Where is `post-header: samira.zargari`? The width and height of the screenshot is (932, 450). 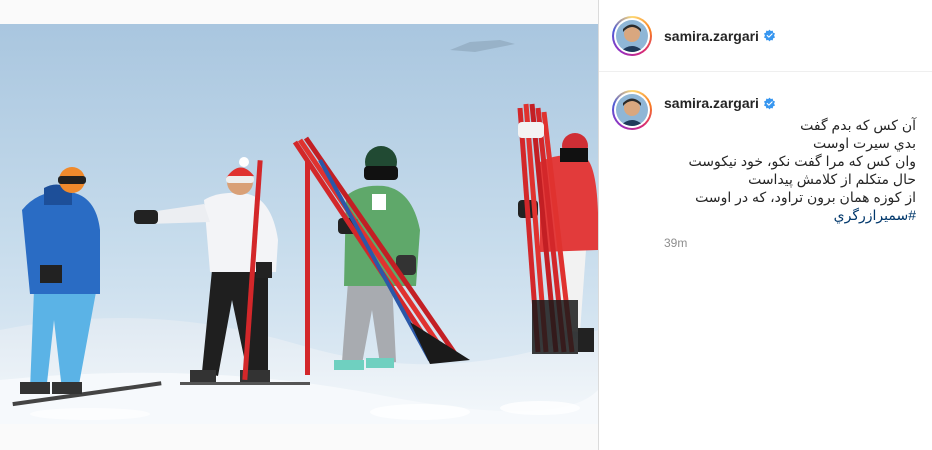 post-header: samira.zargari is located at coordinates (765, 36).